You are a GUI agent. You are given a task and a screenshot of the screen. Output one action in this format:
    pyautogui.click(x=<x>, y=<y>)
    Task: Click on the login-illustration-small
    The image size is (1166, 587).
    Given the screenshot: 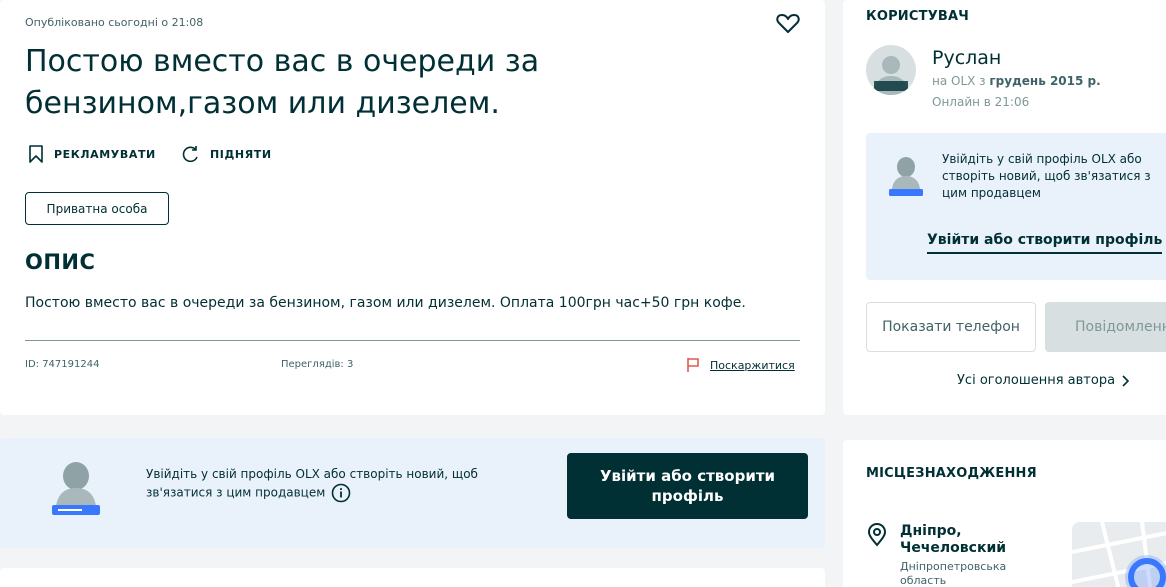 What is the action you would take?
    pyautogui.click(x=906, y=178)
    